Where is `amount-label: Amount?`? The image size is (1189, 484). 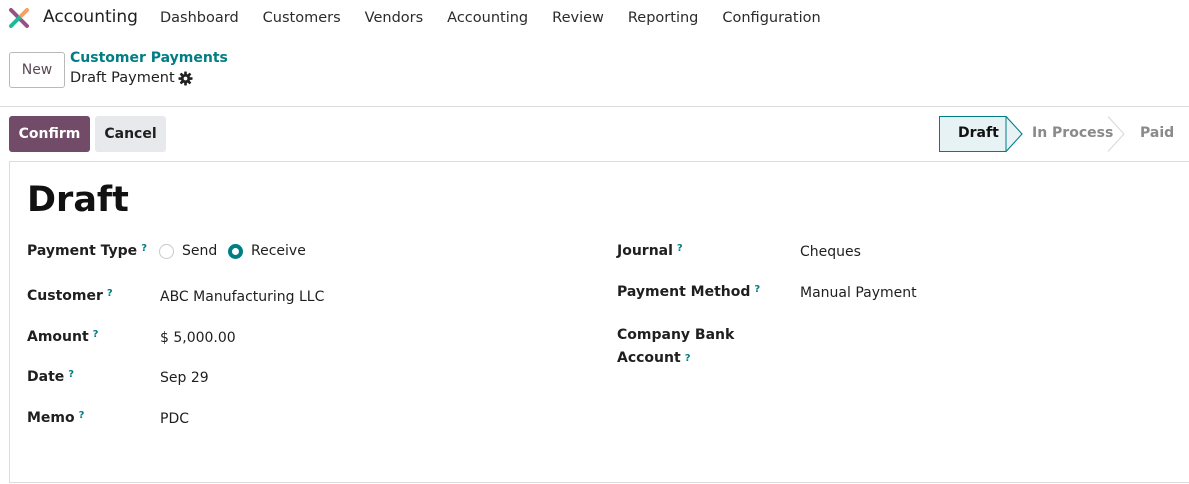
amount-label: Amount? is located at coordinates (62, 337).